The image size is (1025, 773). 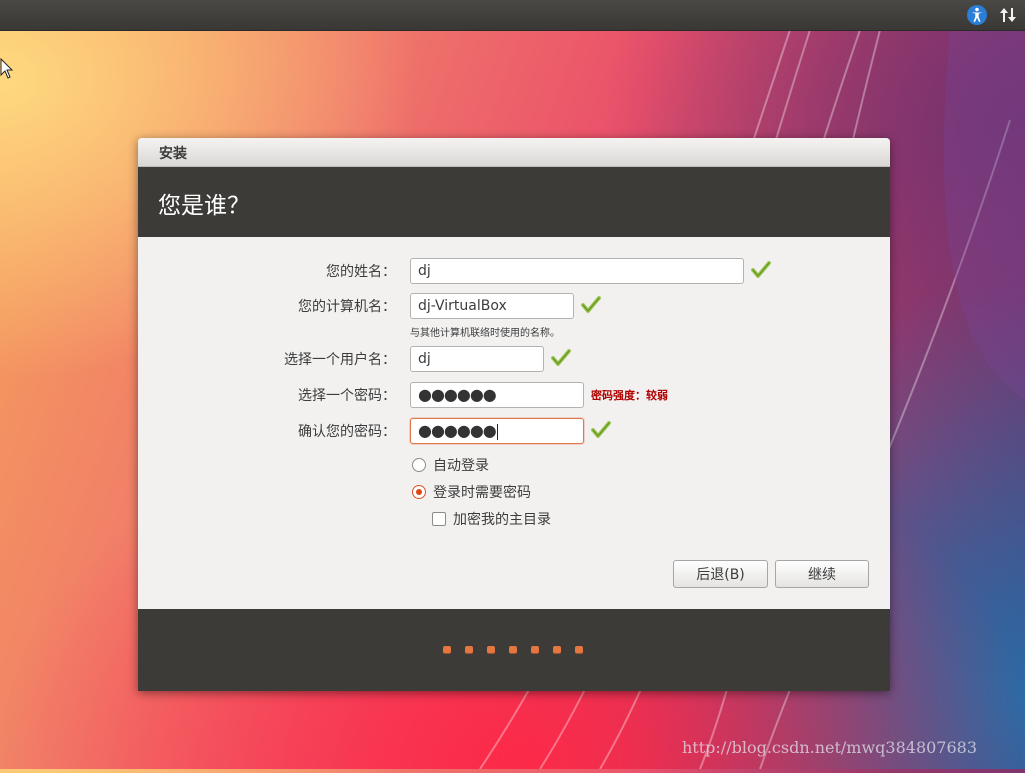 What do you see at coordinates (7, 70) in the screenshot?
I see `mouse-cursor` at bounding box center [7, 70].